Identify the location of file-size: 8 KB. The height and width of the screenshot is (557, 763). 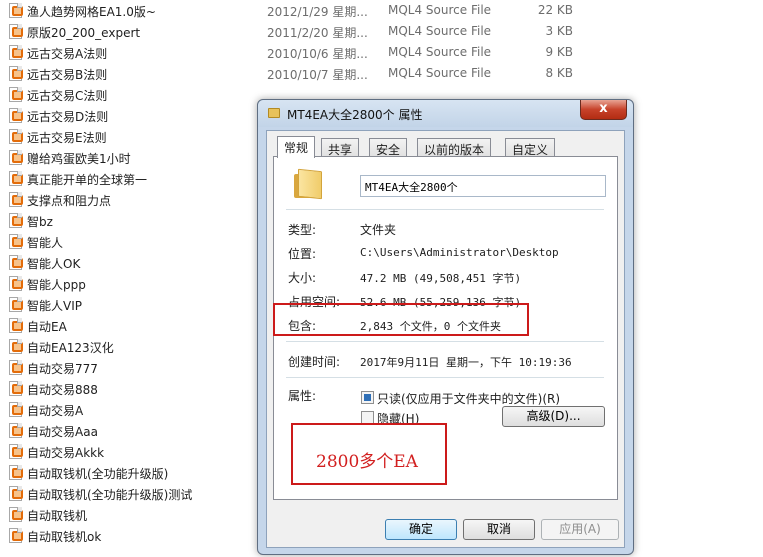
(559, 73).